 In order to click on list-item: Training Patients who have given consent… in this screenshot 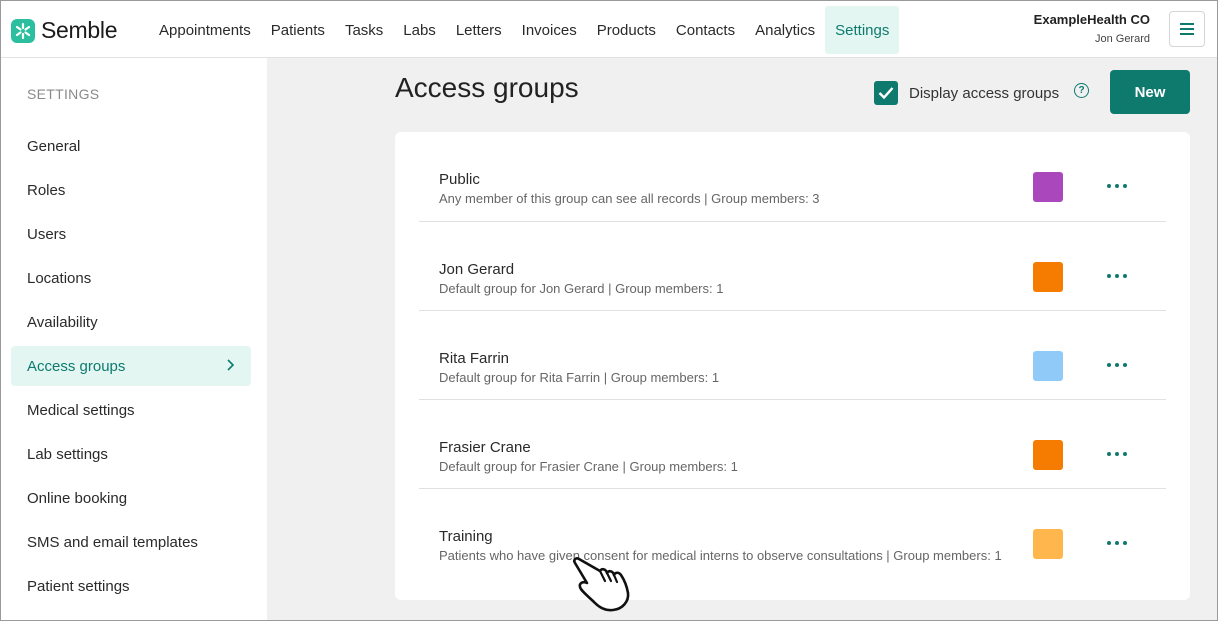, I will do `click(792, 532)`.